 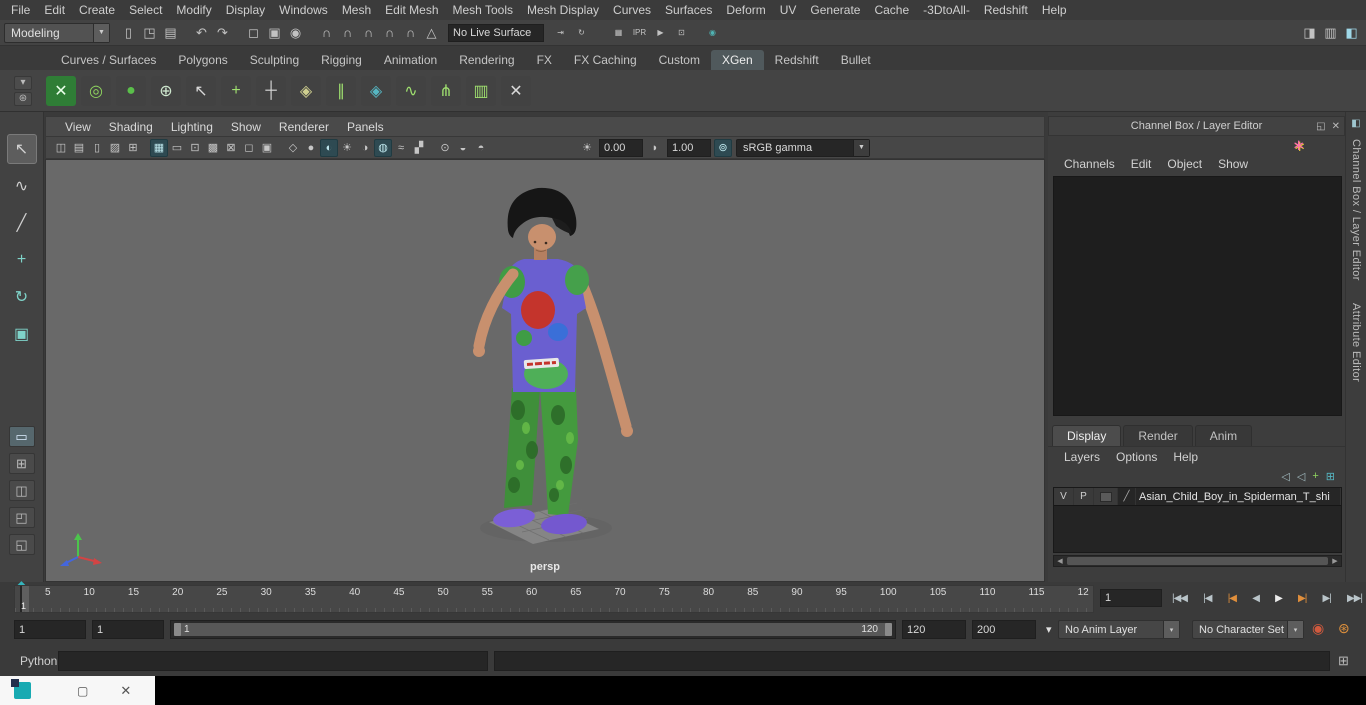 What do you see at coordinates (1330, 33) in the screenshot?
I see `sidebar-tool-settings-icon: ▥` at bounding box center [1330, 33].